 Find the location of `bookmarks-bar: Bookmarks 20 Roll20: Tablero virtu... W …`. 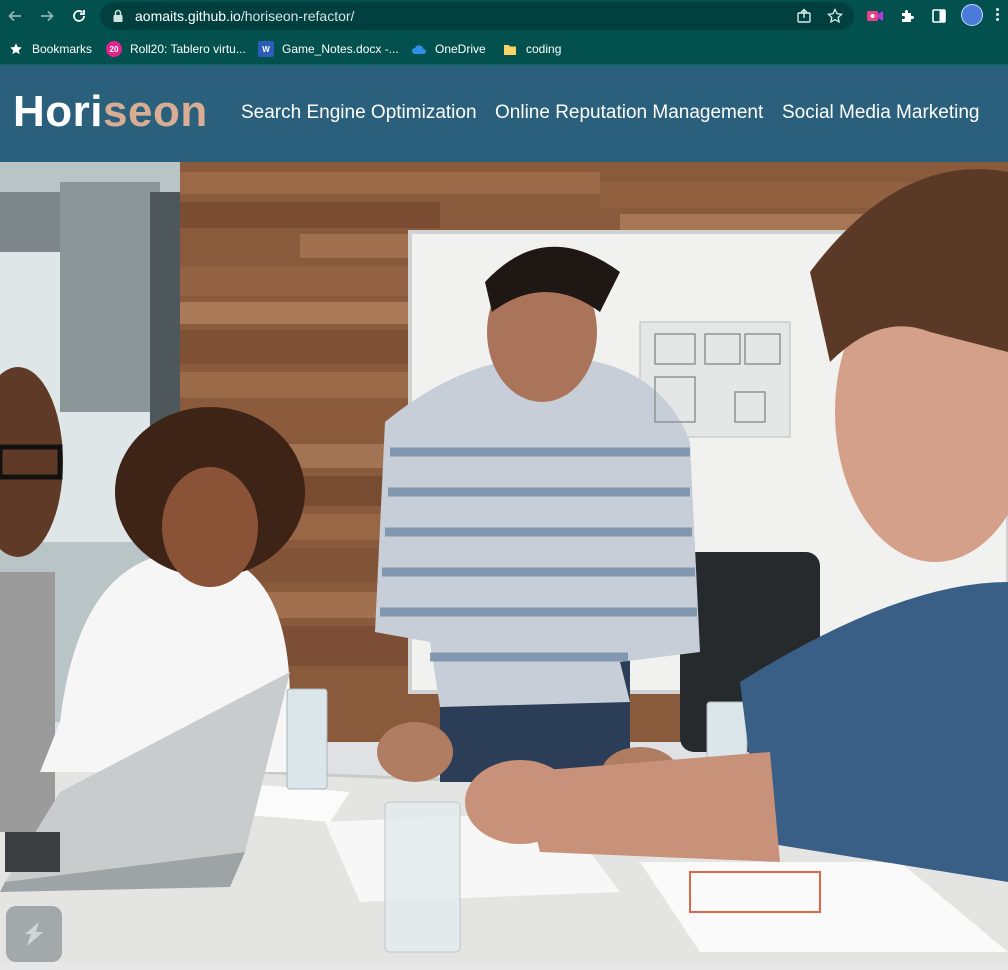

bookmarks-bar: Bookmarks 20 Roll20: Tablero virtu... W … is located at coordinates (504, 48).